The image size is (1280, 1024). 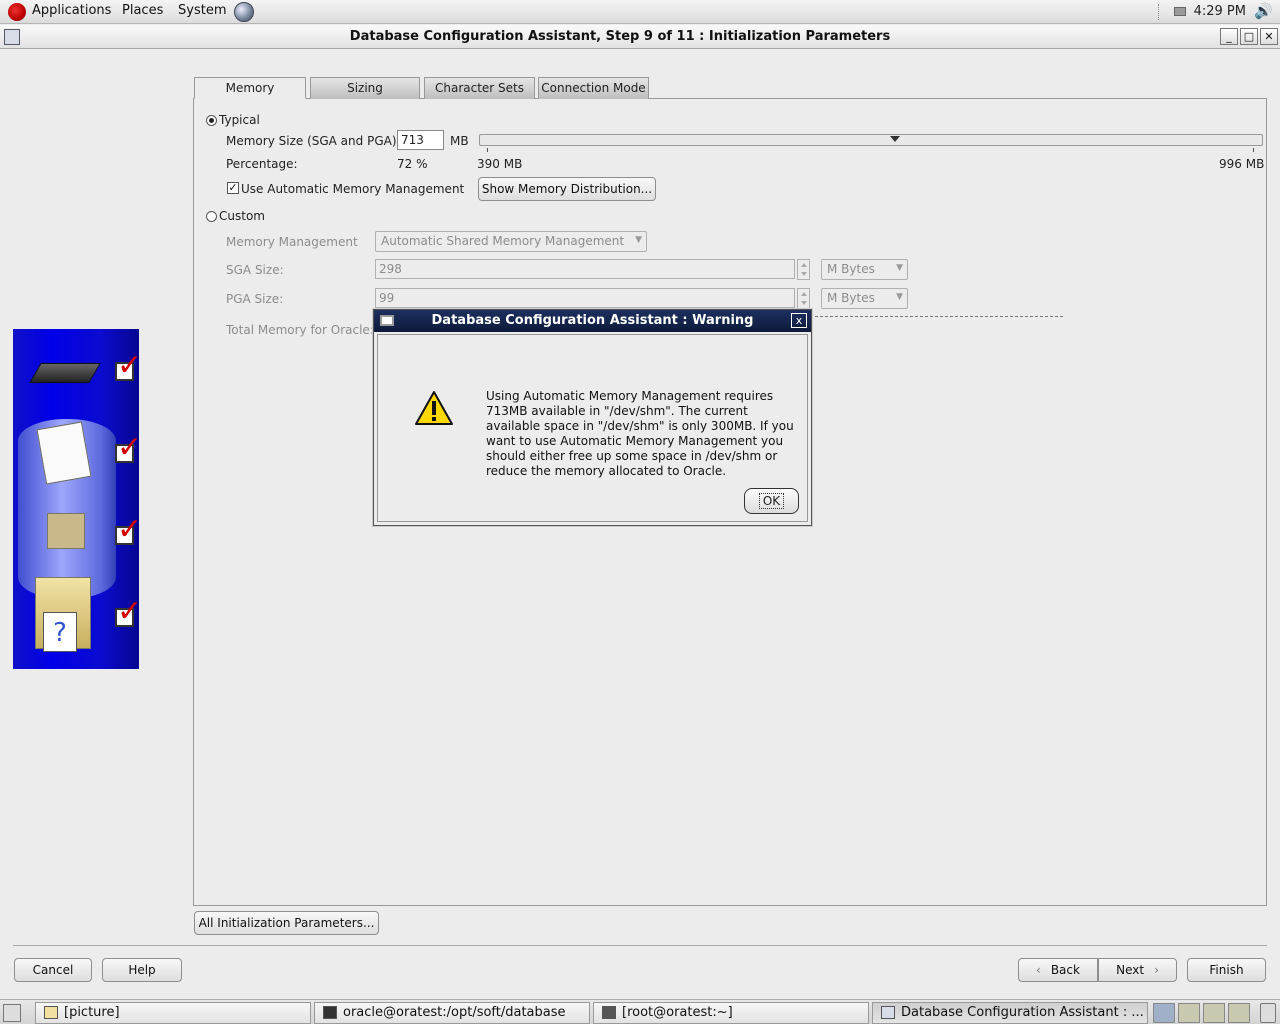 I want to click on pga-size-input: 99, so click(x=585, y=298).